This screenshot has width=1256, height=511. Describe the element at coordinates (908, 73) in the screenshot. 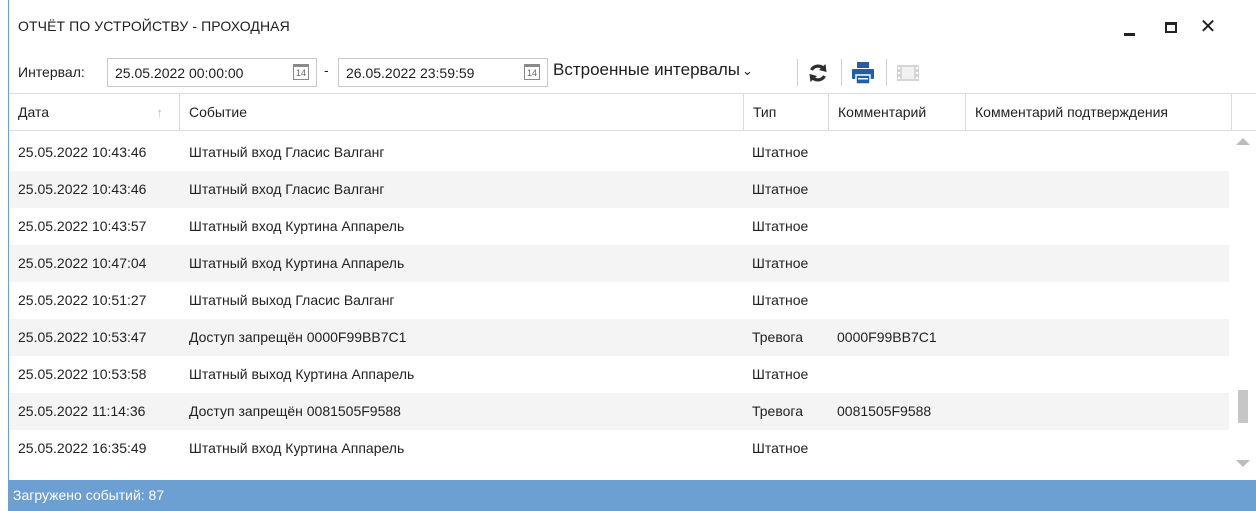

I see `film-icon` at that location.